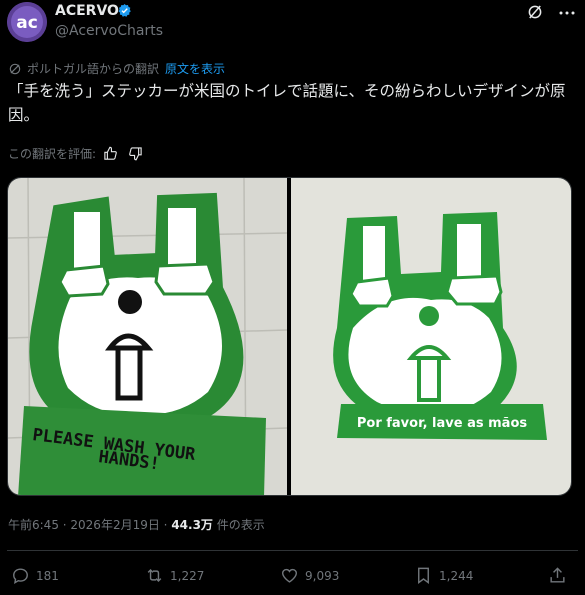  What do you see at coordinates (423, 576) in the screenshot?
I see `bookmark-icon` at bounding box center [423, 576].